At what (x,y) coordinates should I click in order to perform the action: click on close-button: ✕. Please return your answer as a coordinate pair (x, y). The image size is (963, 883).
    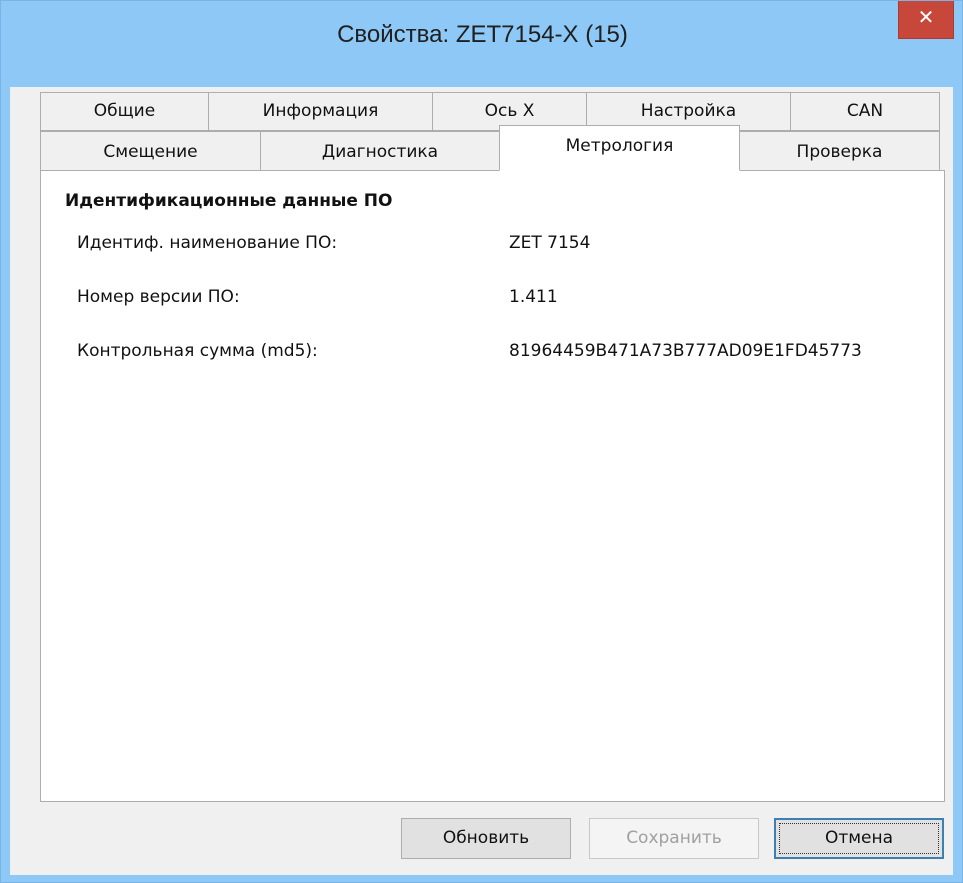
    Looking at the image, I should click on (926, 20).